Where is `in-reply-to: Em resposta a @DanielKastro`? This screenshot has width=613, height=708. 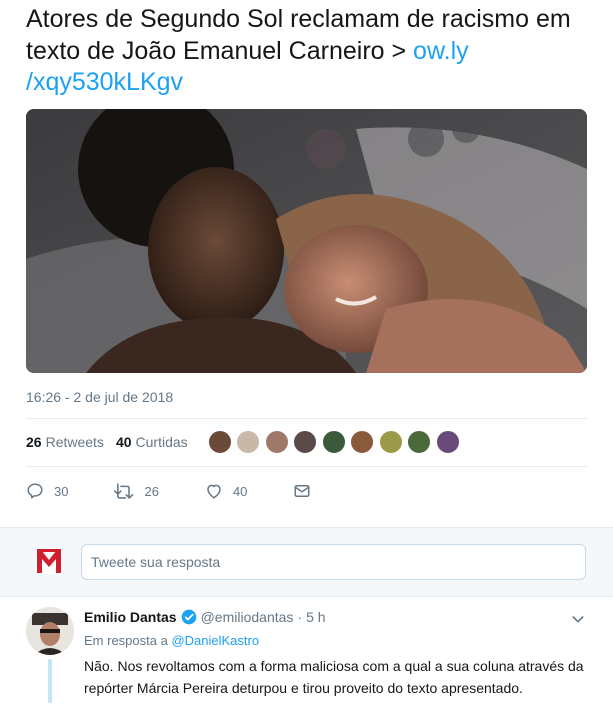 in-reply-to: Em resposta a @DanielKastro is located at coordinates (171, 640).